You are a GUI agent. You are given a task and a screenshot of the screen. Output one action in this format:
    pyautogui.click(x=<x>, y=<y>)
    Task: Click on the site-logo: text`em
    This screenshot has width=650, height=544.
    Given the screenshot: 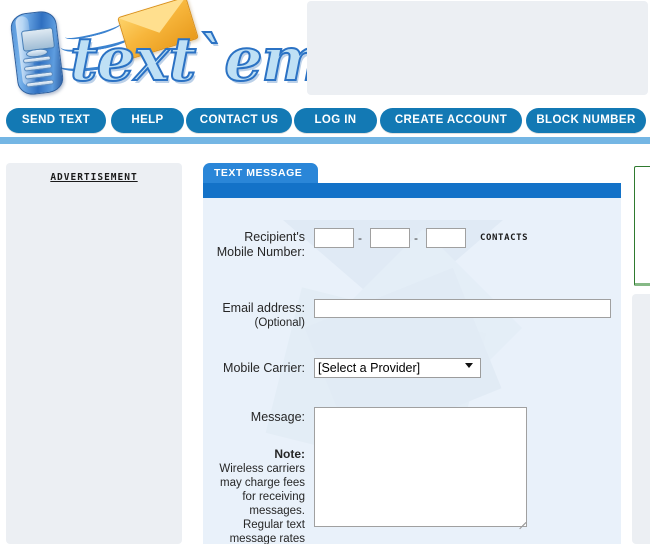 What is the action you would take?
    pyautogui.click(x=165, y=51)
    